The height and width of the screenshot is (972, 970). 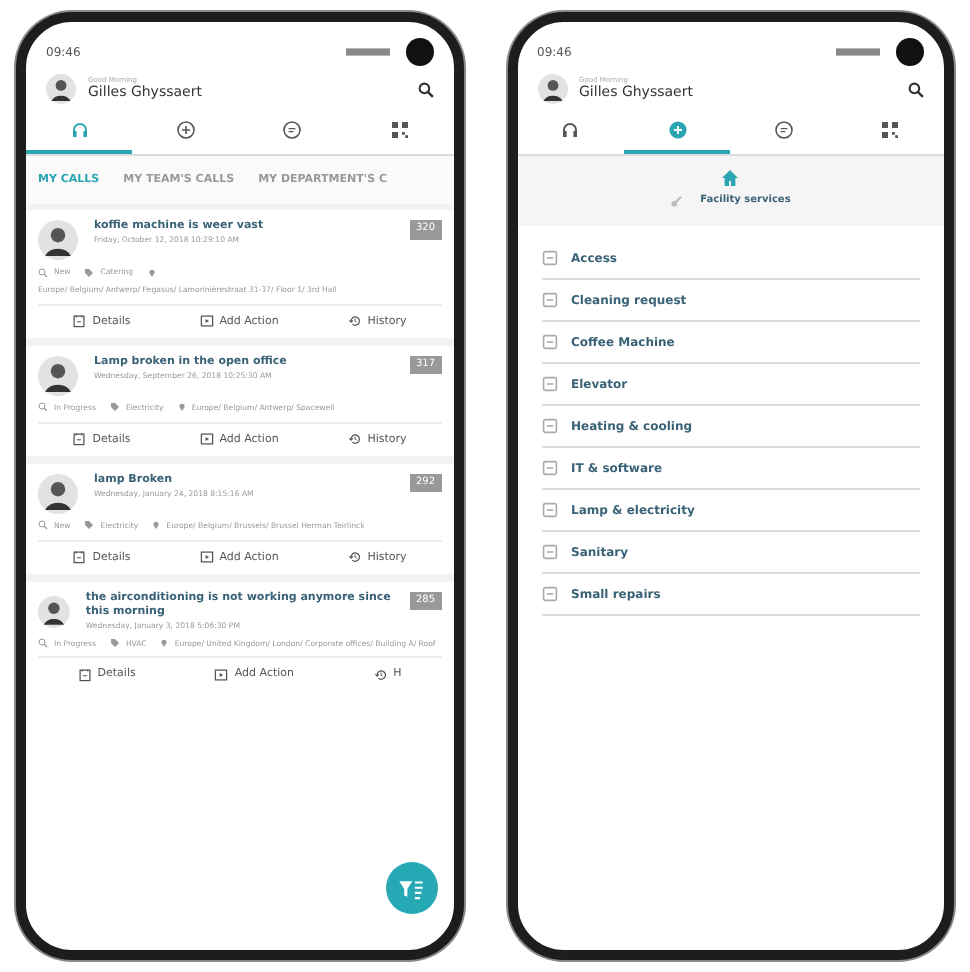 I want to click on filter-button, so click(x=411, y=888).